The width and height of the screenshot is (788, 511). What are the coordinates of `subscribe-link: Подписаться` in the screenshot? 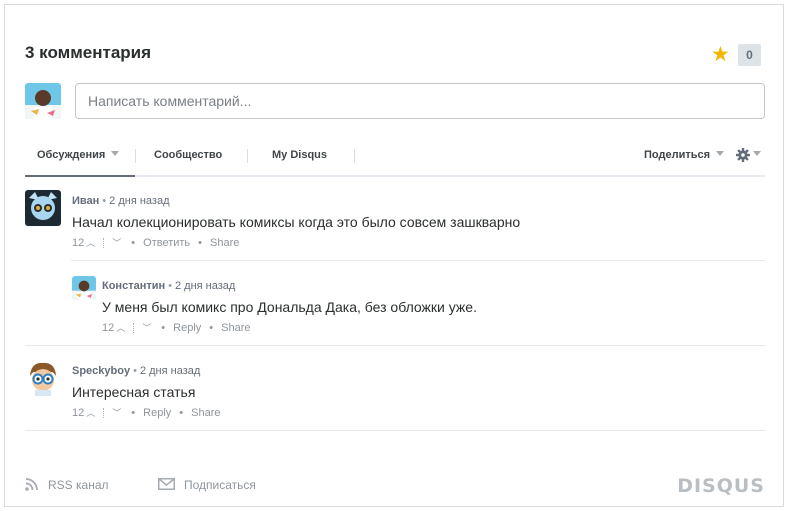 It's located at (207, 485).